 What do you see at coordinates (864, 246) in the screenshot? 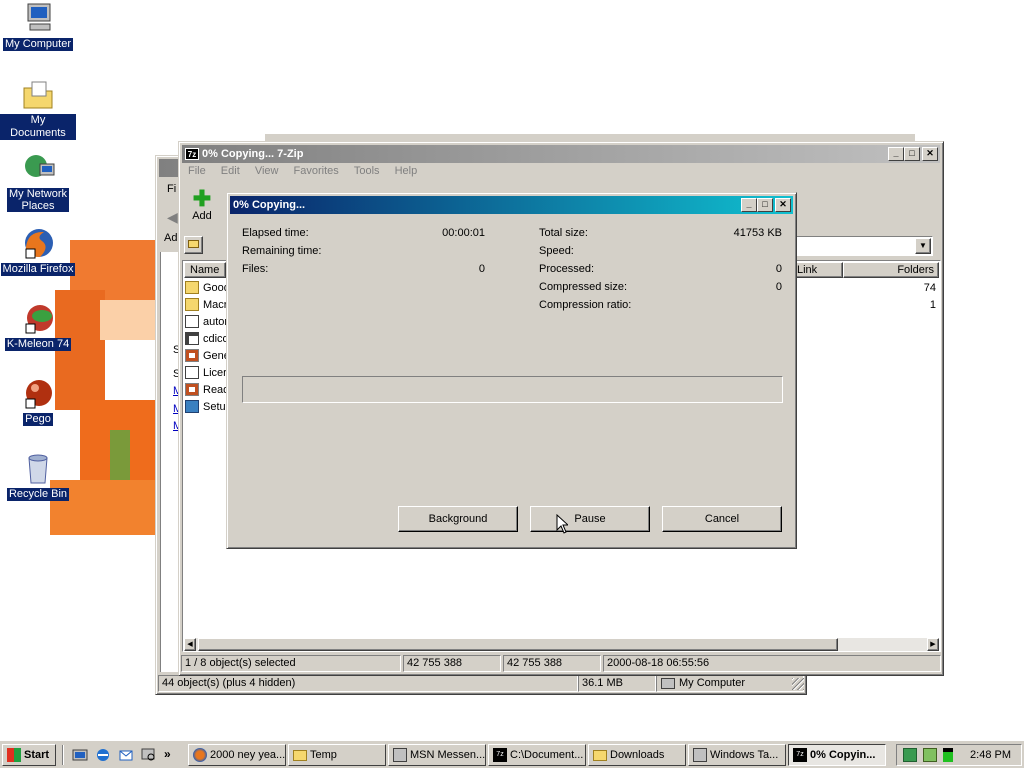
I see `path-combobox: ▼` at bounding box center [864, 246].